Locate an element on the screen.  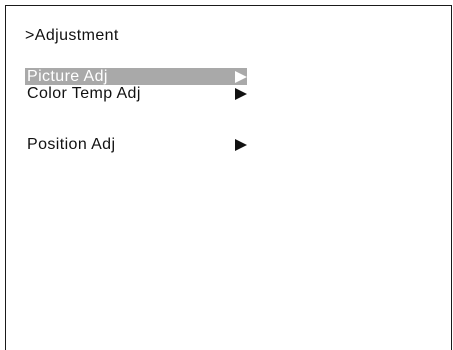
menu-item-label: Color Temp Adj is located at coordinates (84, 93).